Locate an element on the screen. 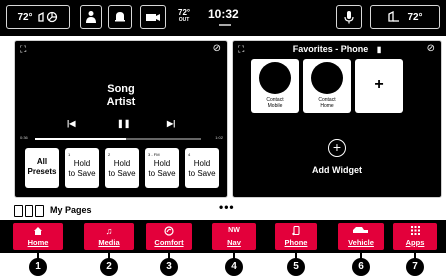  callout-6: 6 is located at coordinates (361, 267).